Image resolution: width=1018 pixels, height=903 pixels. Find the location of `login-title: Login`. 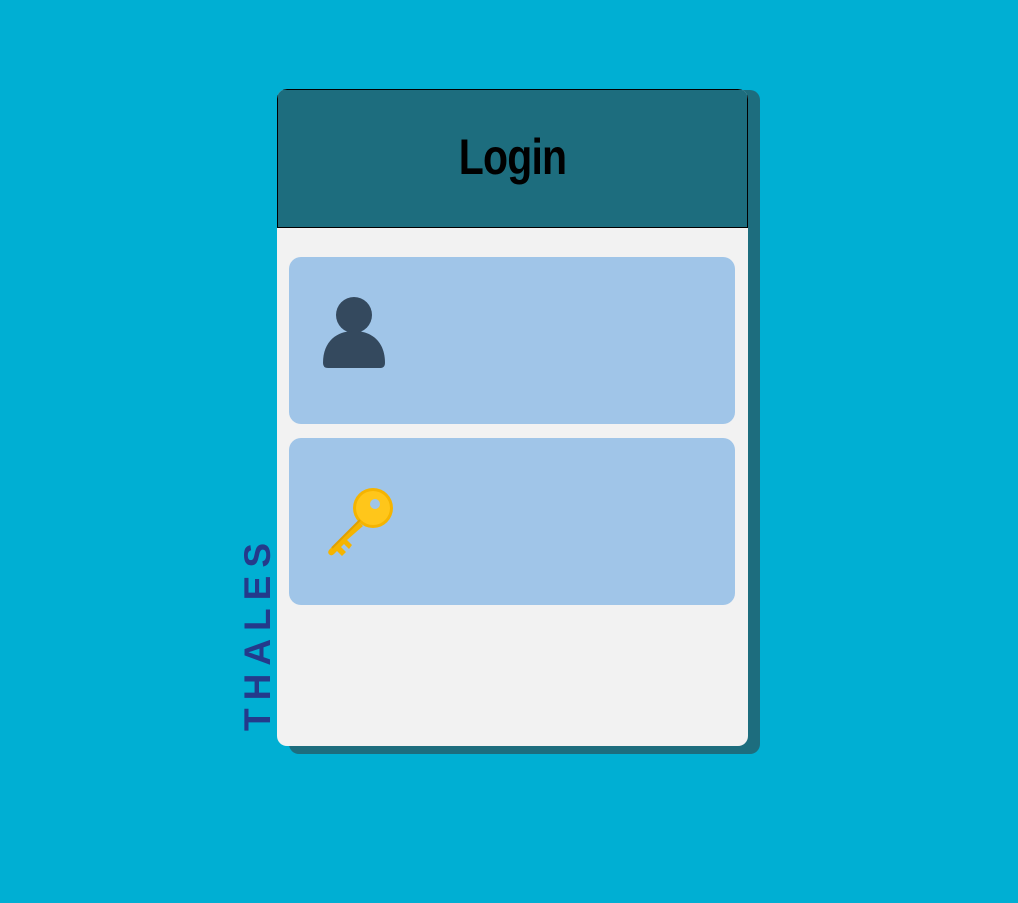

login-title: Login is located at coordinates (512, 156).